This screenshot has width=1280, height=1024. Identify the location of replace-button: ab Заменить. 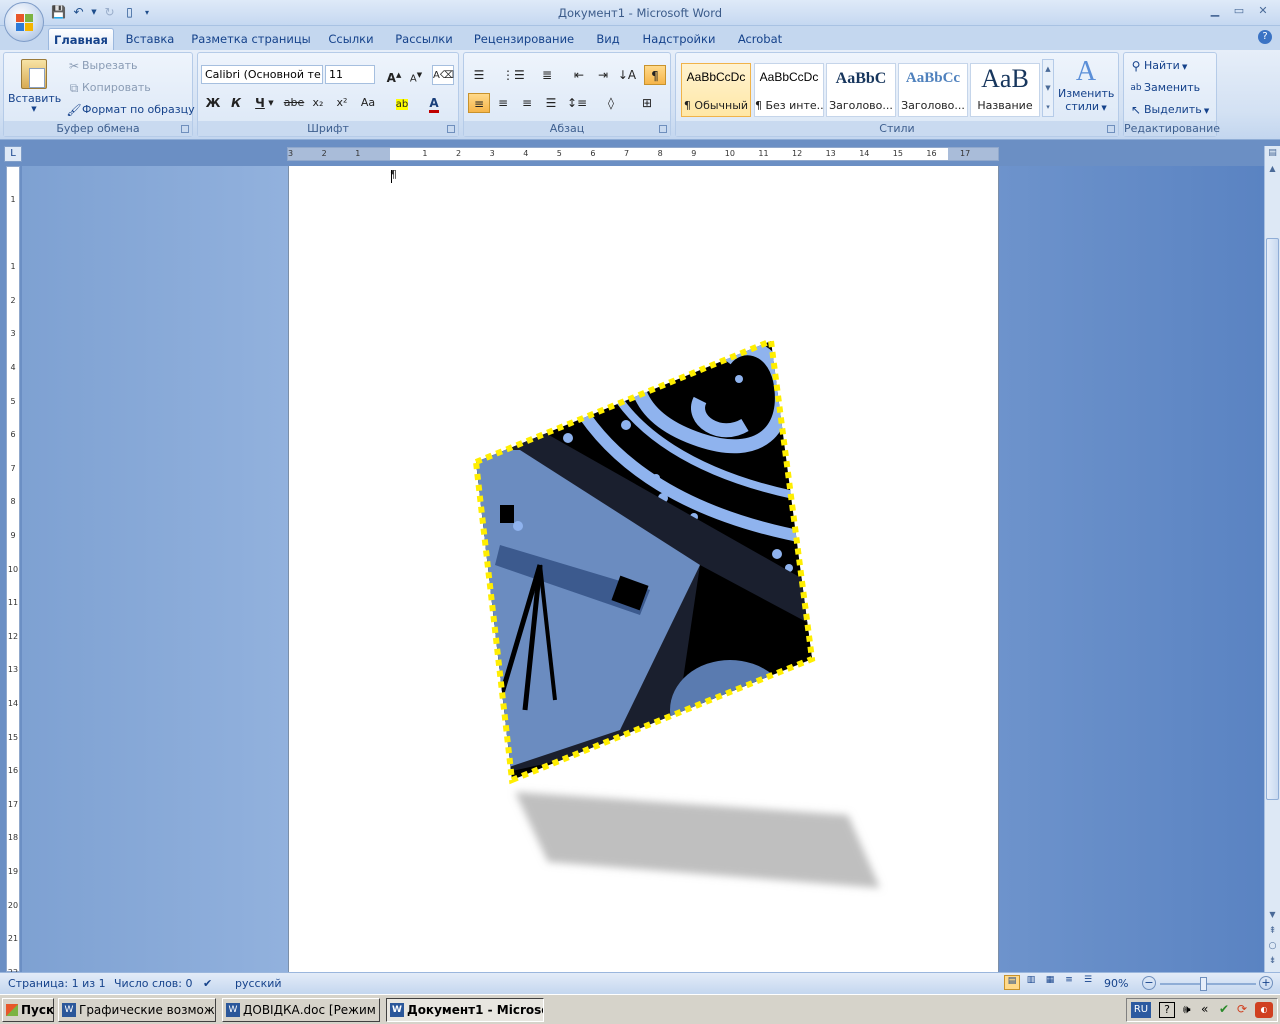
(1164, 88).